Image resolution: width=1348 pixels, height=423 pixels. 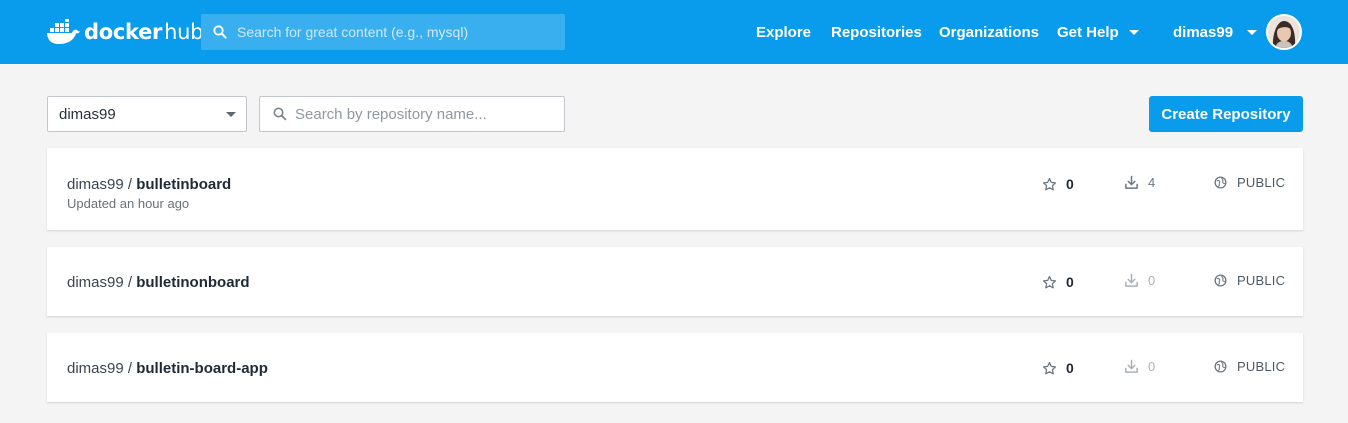 I want to click on nav-get-help-menu: Get Help, so click(x=1098, y=32).